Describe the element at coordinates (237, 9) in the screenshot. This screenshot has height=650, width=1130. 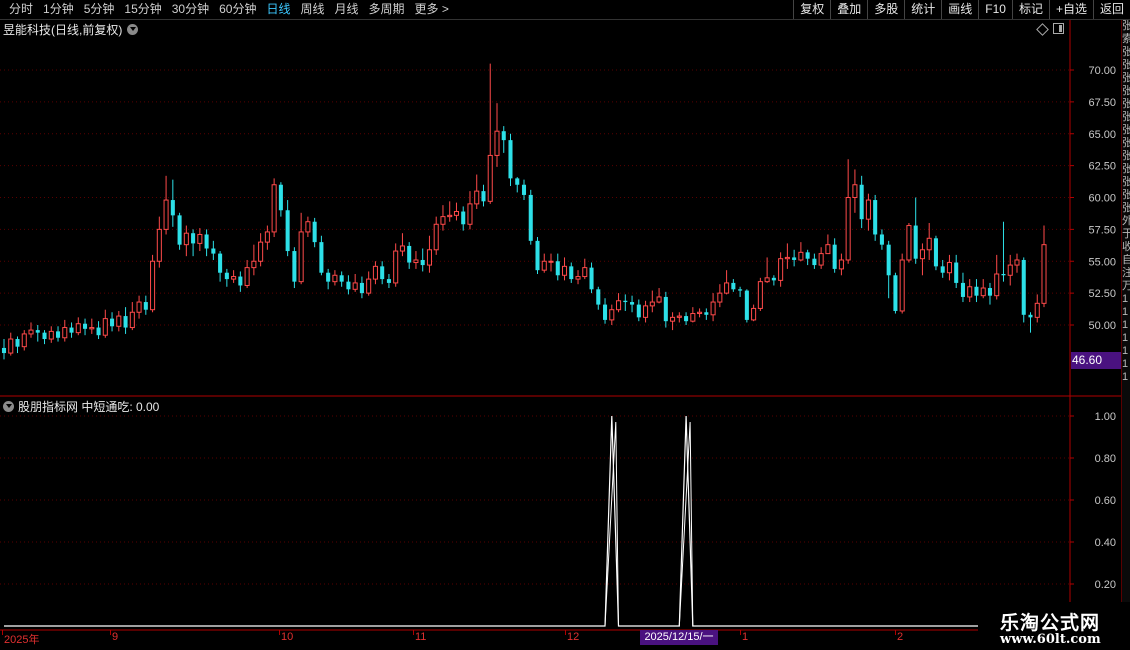
I see `tab-period-5: 60分钟` at that location.